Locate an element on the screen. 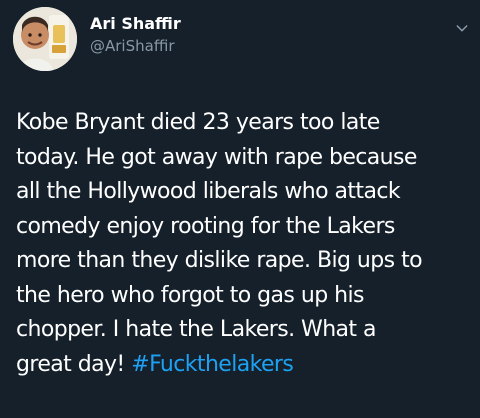  tweet-text-line: comedy enjoy rooting for the Lakers is located at coordinates (205, 226).